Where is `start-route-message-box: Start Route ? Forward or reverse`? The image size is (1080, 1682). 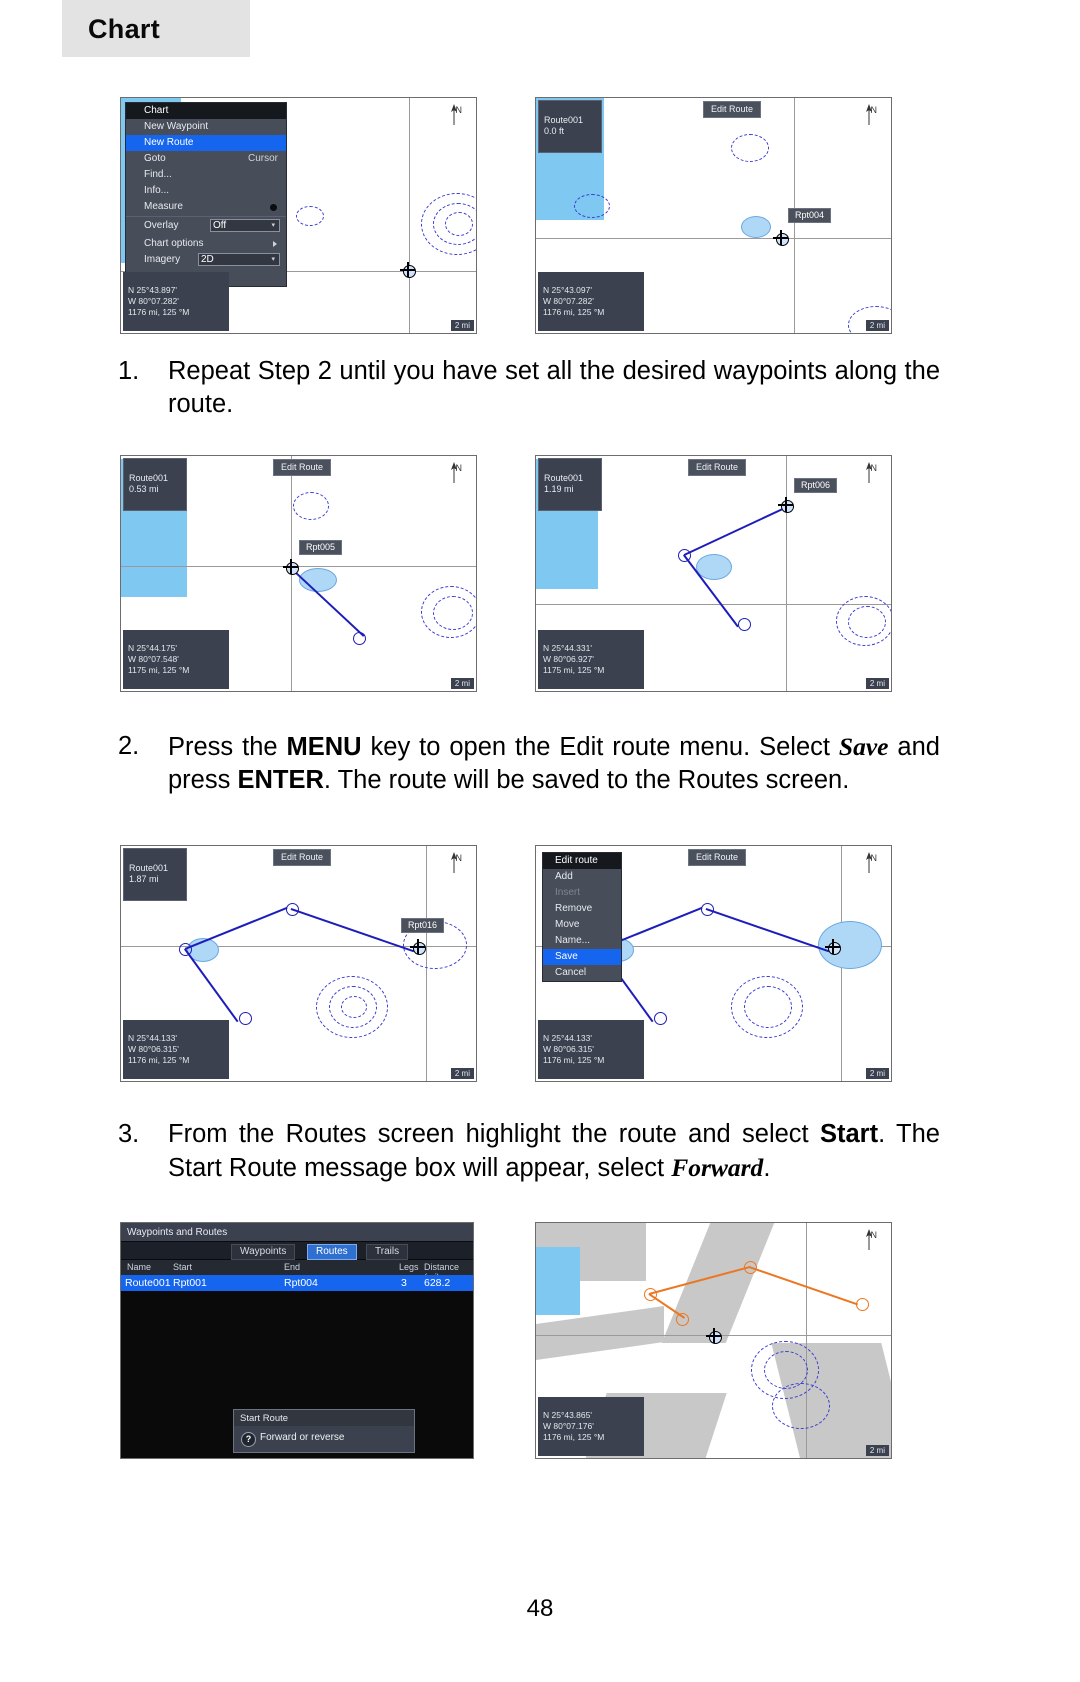 start-route-message-box: Start Route ? Forward or reverse is located at coordinates (324, 1431).